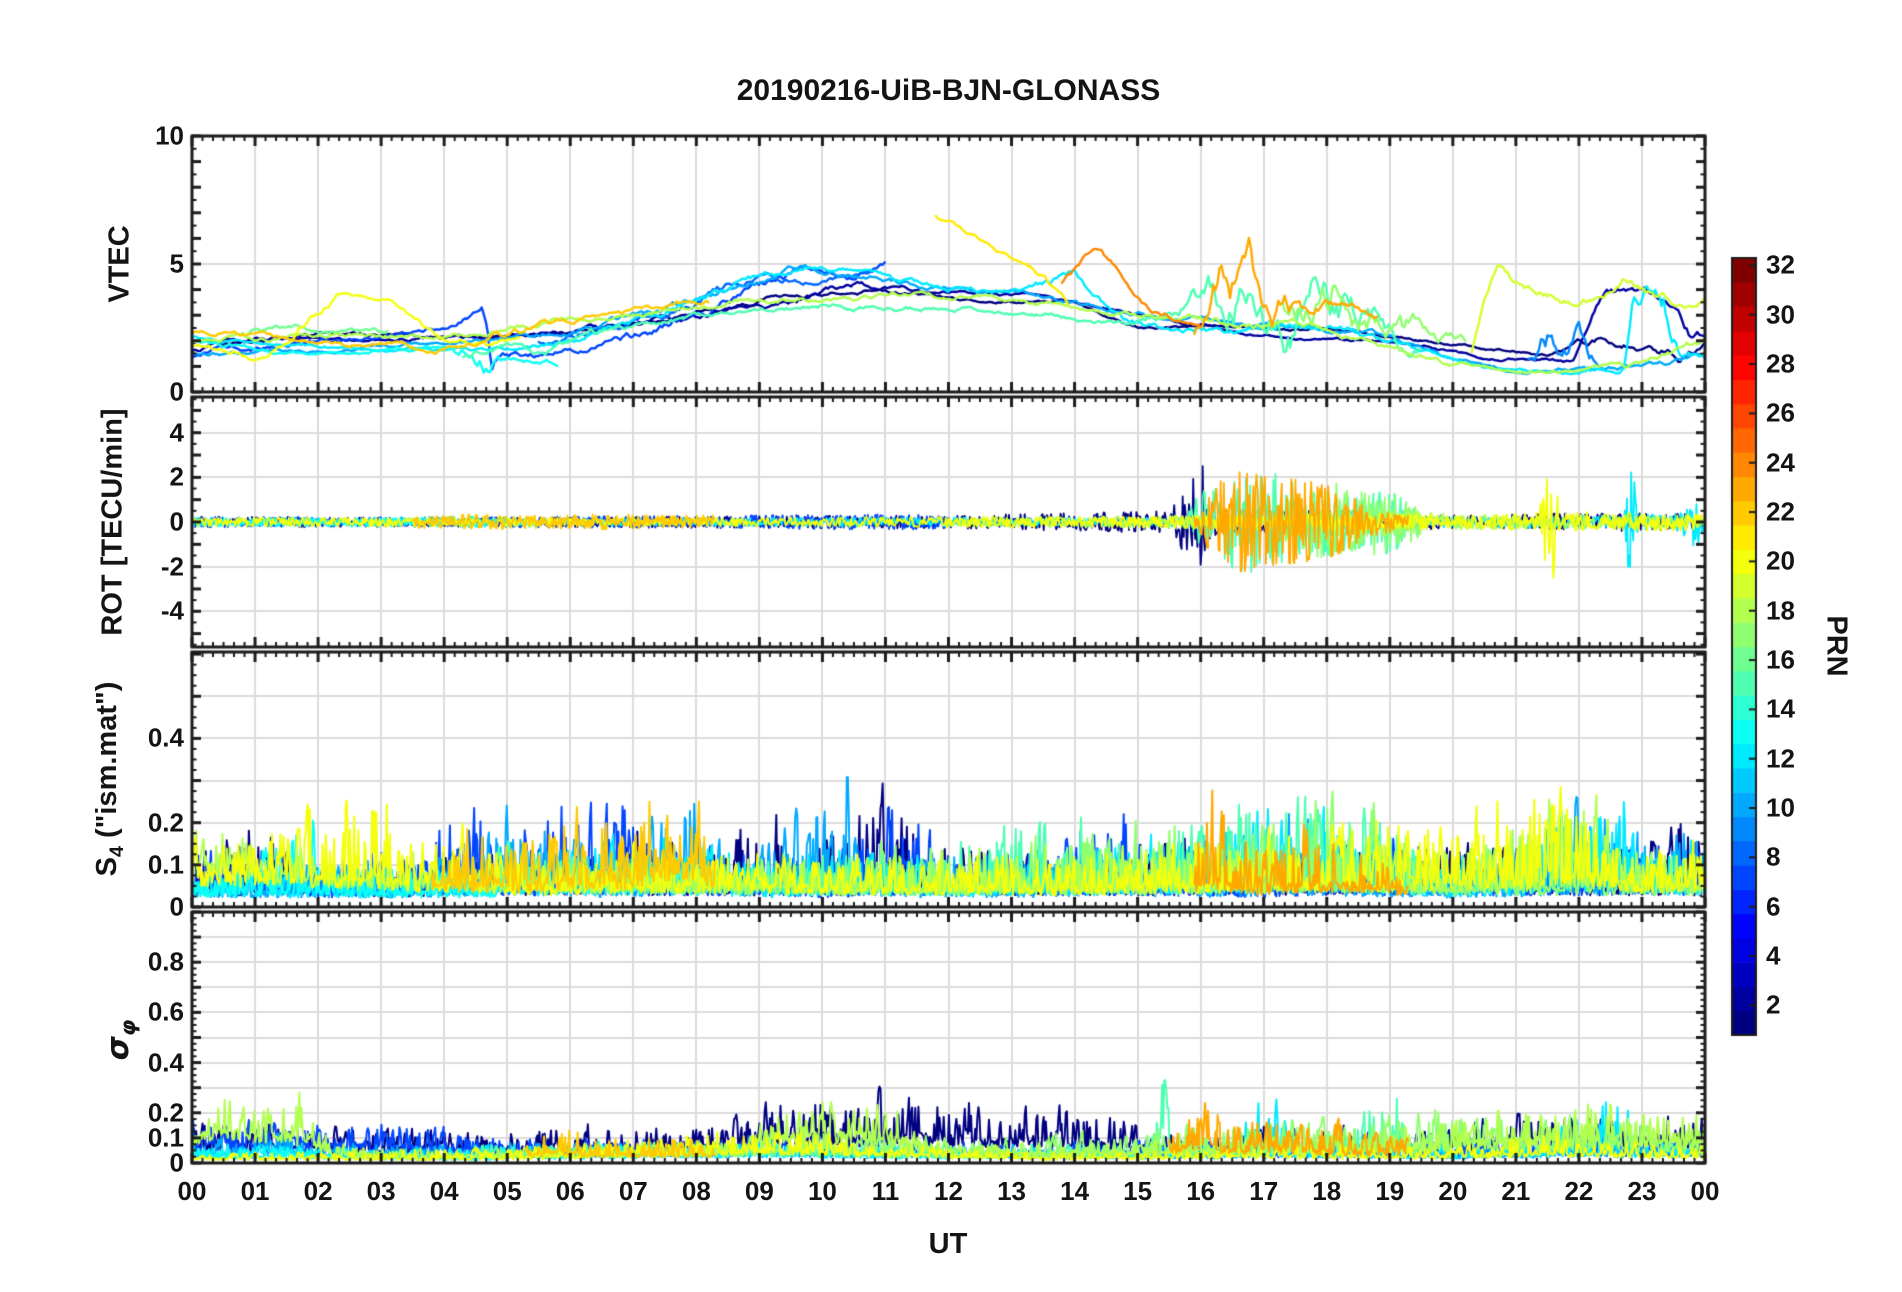 The image size is (1902, 1292). What do you see at coordinates (116, 852) in the screenshot?
I see `ylabel-s4-sub: 4` at bounding box center [116, 852].